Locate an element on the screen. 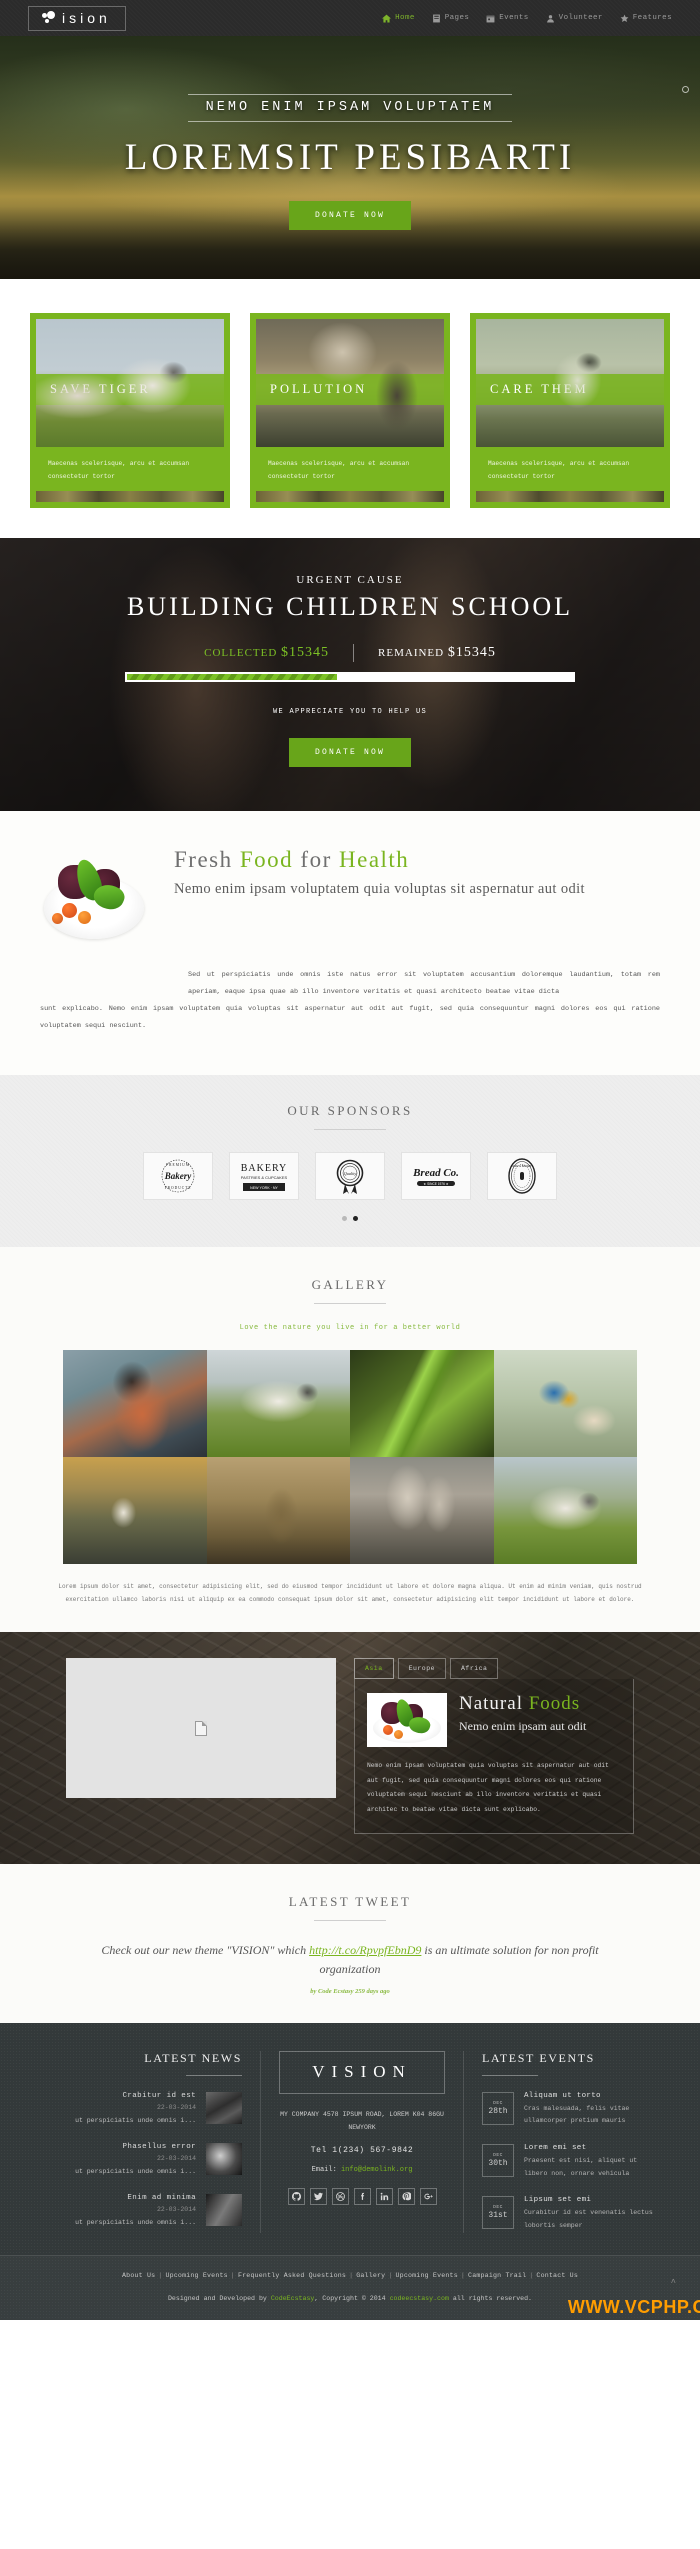 The image size is (700, 2549). bakery-pastries-cupcakes-logo-icon: BAKERY PASTRIES & CUPCAKES NEW YORK · NY is located at coordinates (264, 1177).